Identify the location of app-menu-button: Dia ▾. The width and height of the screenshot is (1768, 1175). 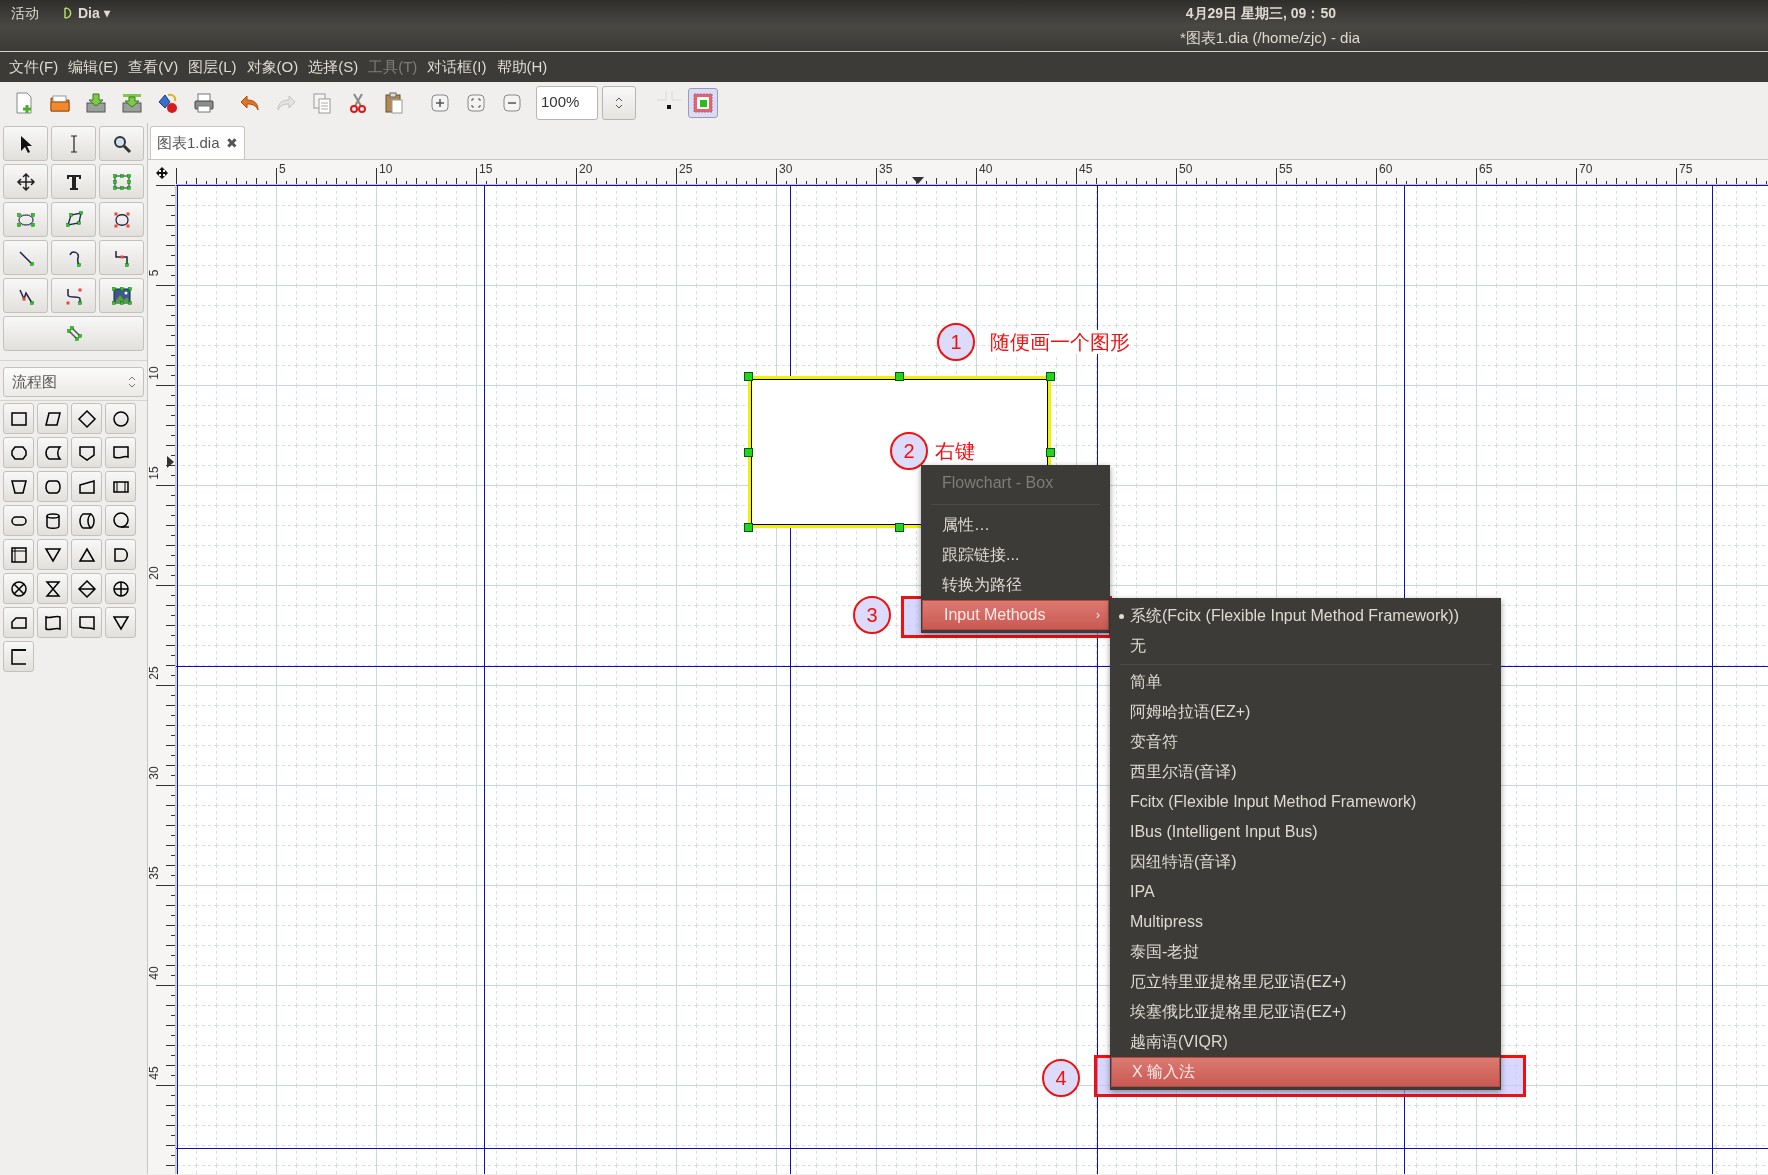
(86, 13).